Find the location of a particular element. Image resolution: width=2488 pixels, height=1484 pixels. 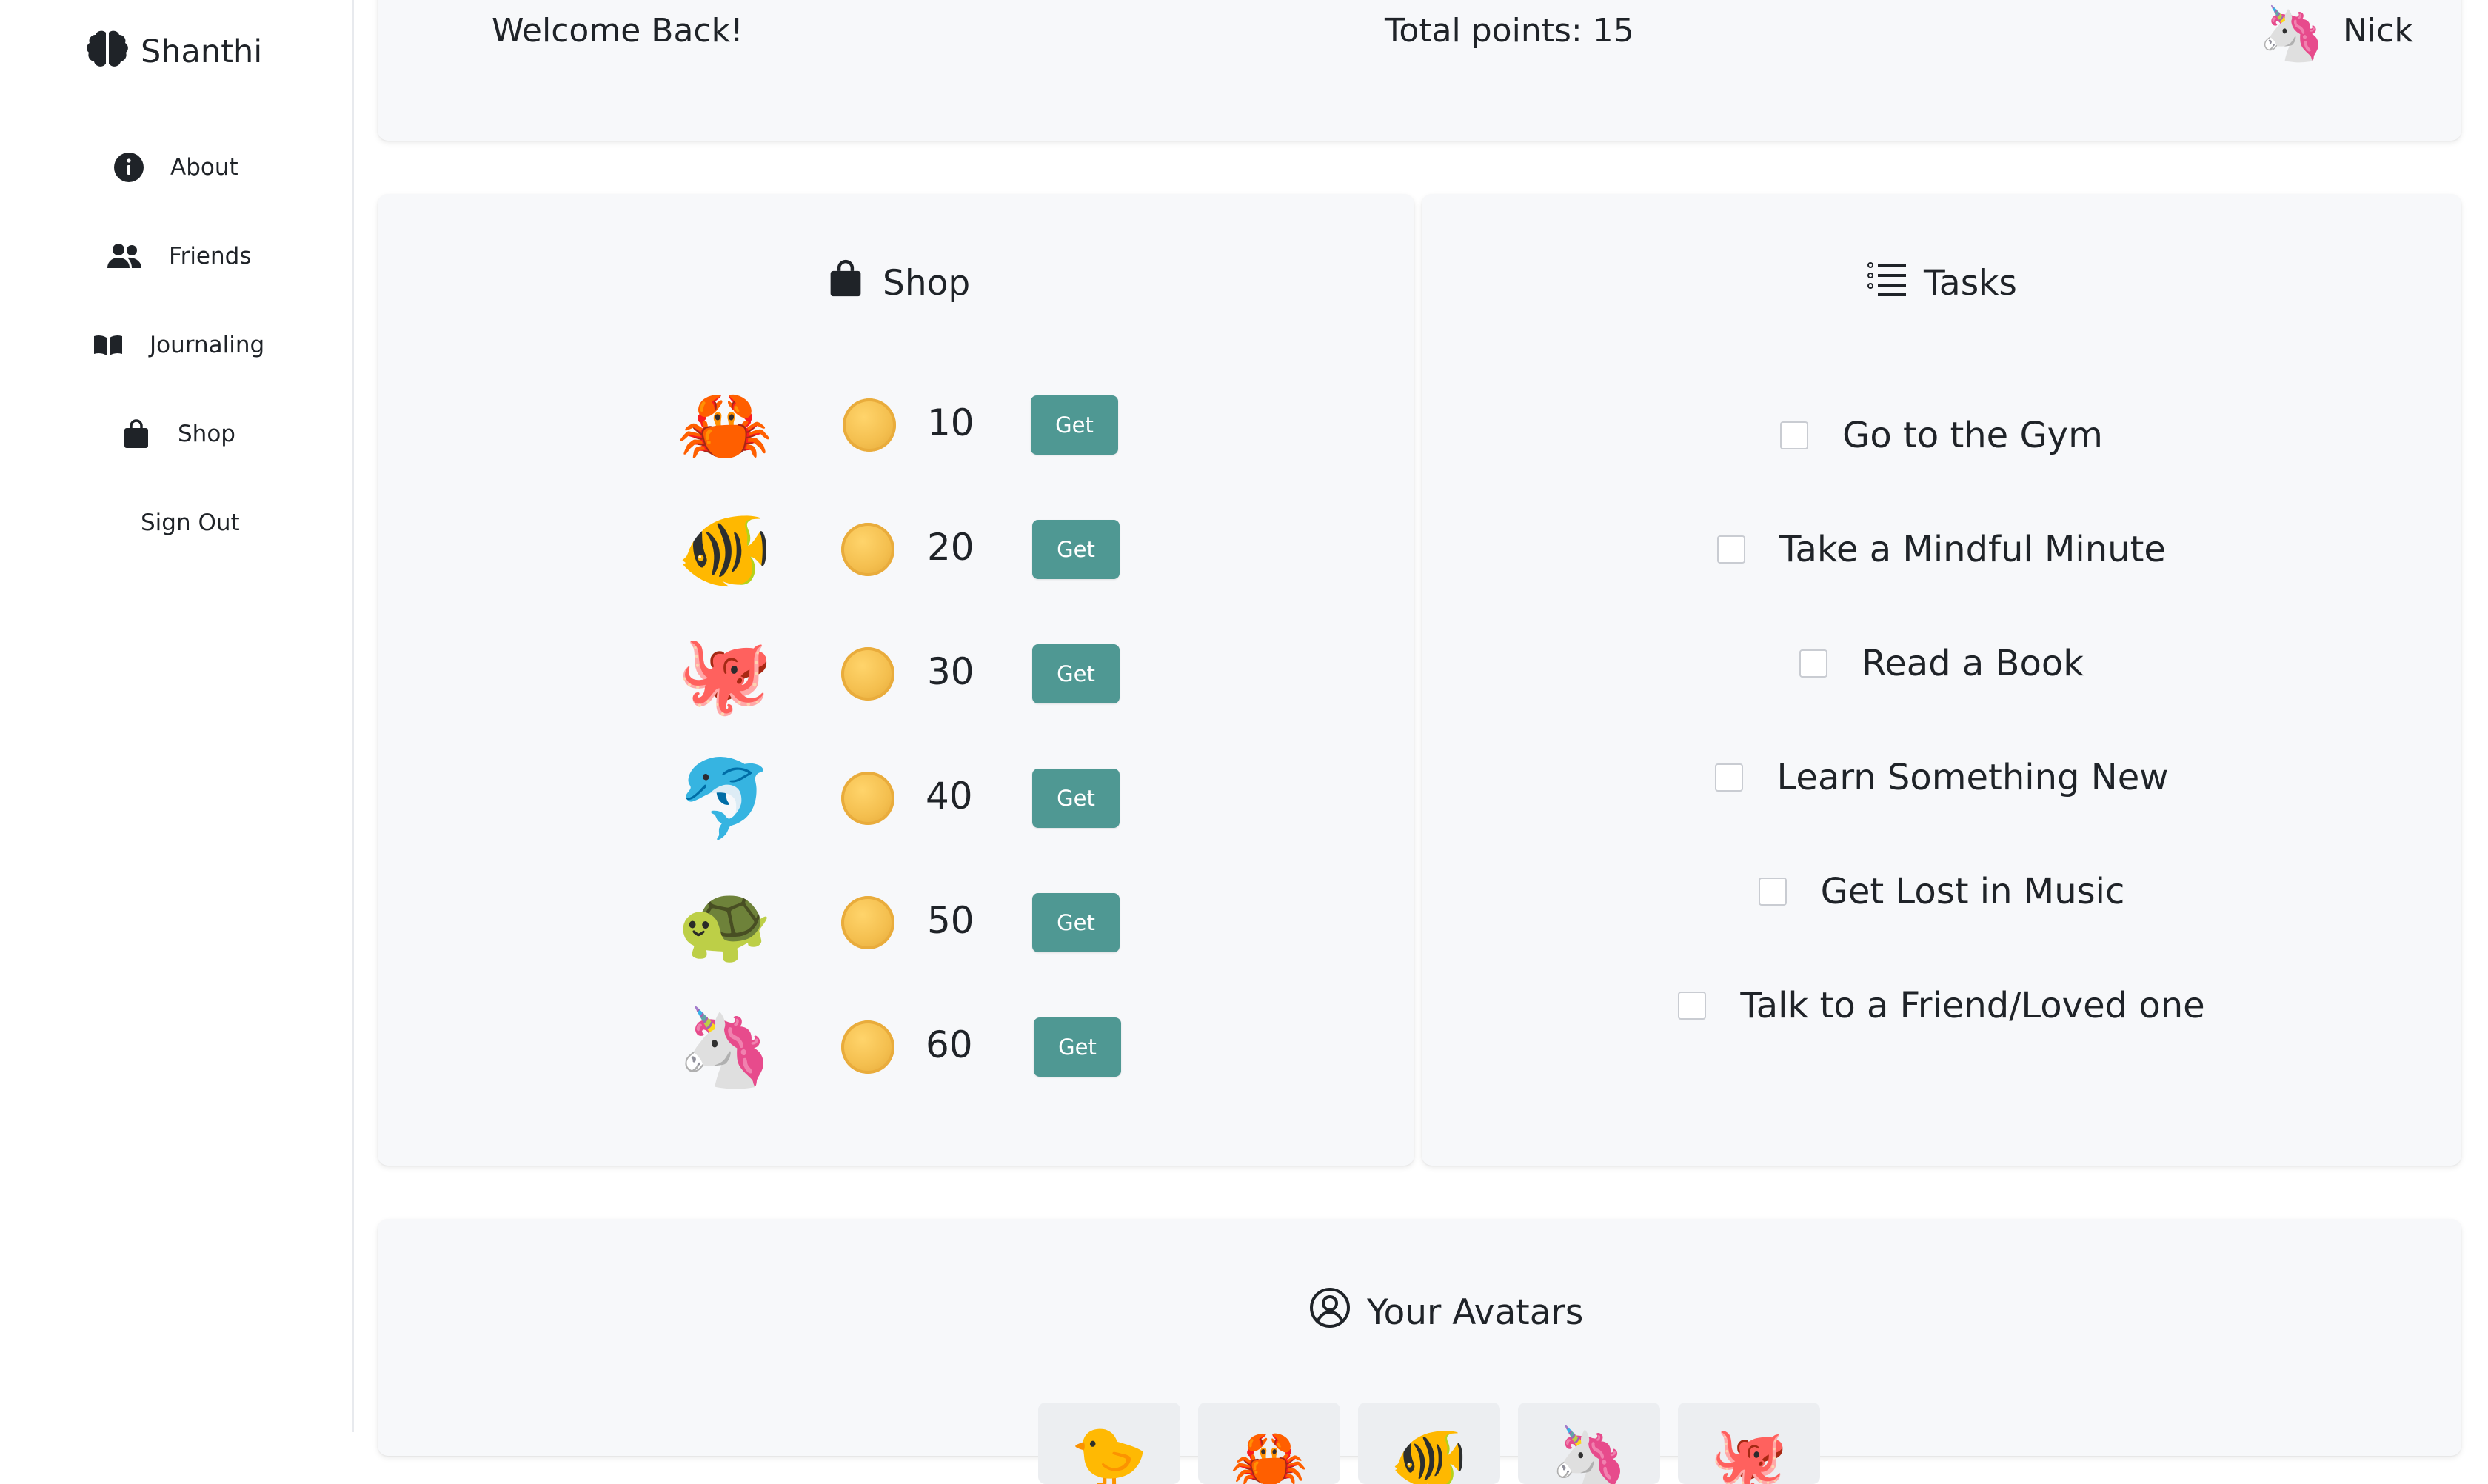

shop-item: 🐢 50 Get is located at coordinates (896, 922).